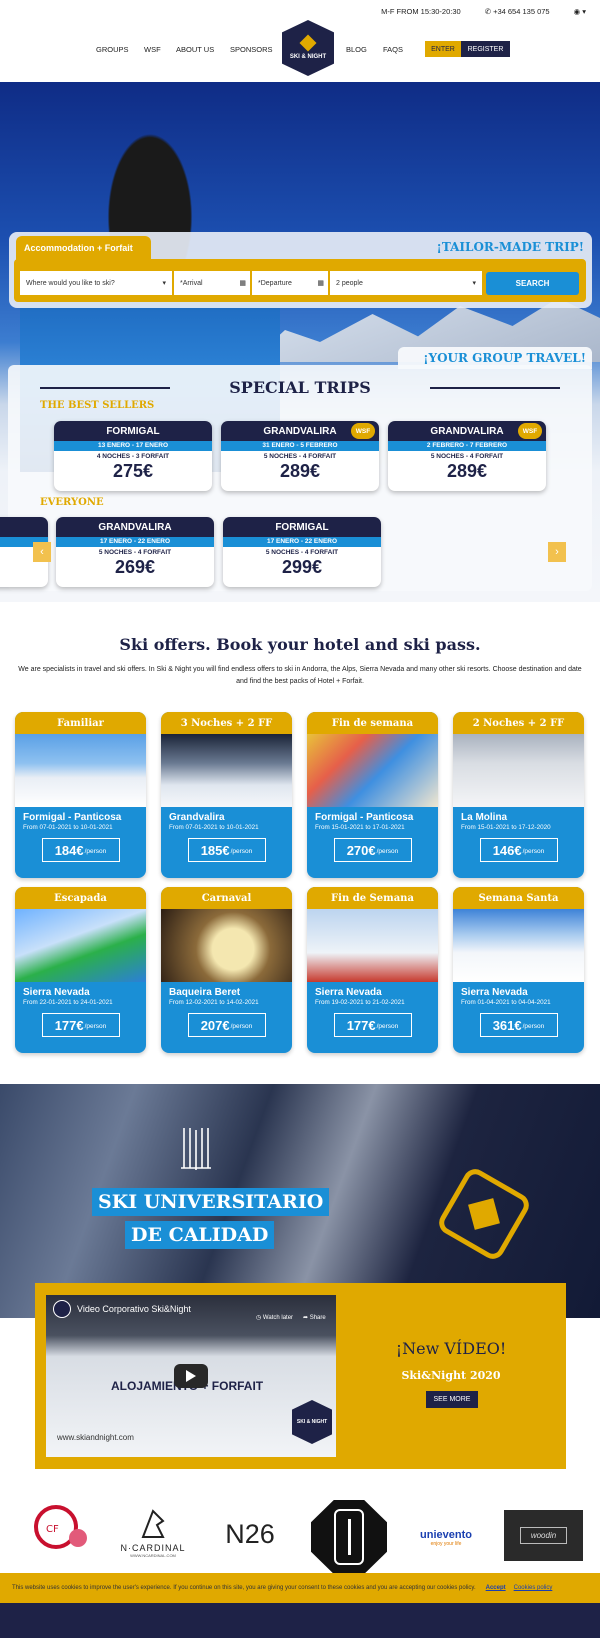 The width and height of the screenshot is (600, 1638). What do you see at coordinates (61, 1527) in the screenshot?
I see `sponsor-logo-cf: CF` at bounding box center [61, 1527].